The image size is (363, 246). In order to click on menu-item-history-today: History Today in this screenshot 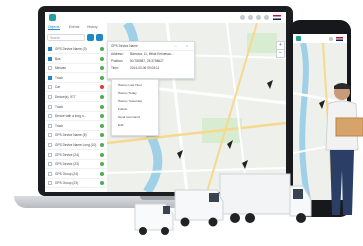, I will do `click(127, 93)`.